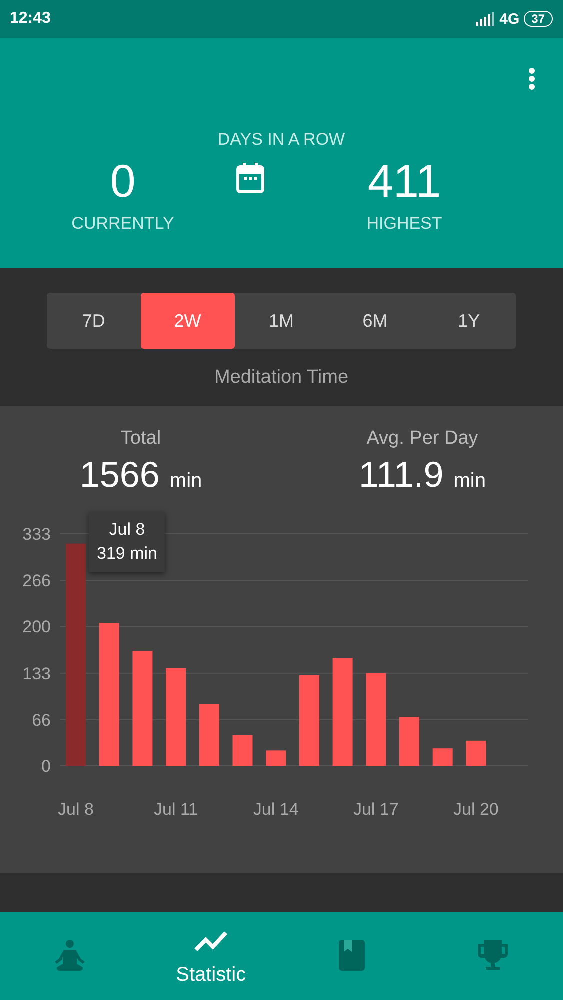  What do you see at coordinates (375, 321) in the screenshot?
I see `range-tab: 6M` at bounding box center [375, 321].